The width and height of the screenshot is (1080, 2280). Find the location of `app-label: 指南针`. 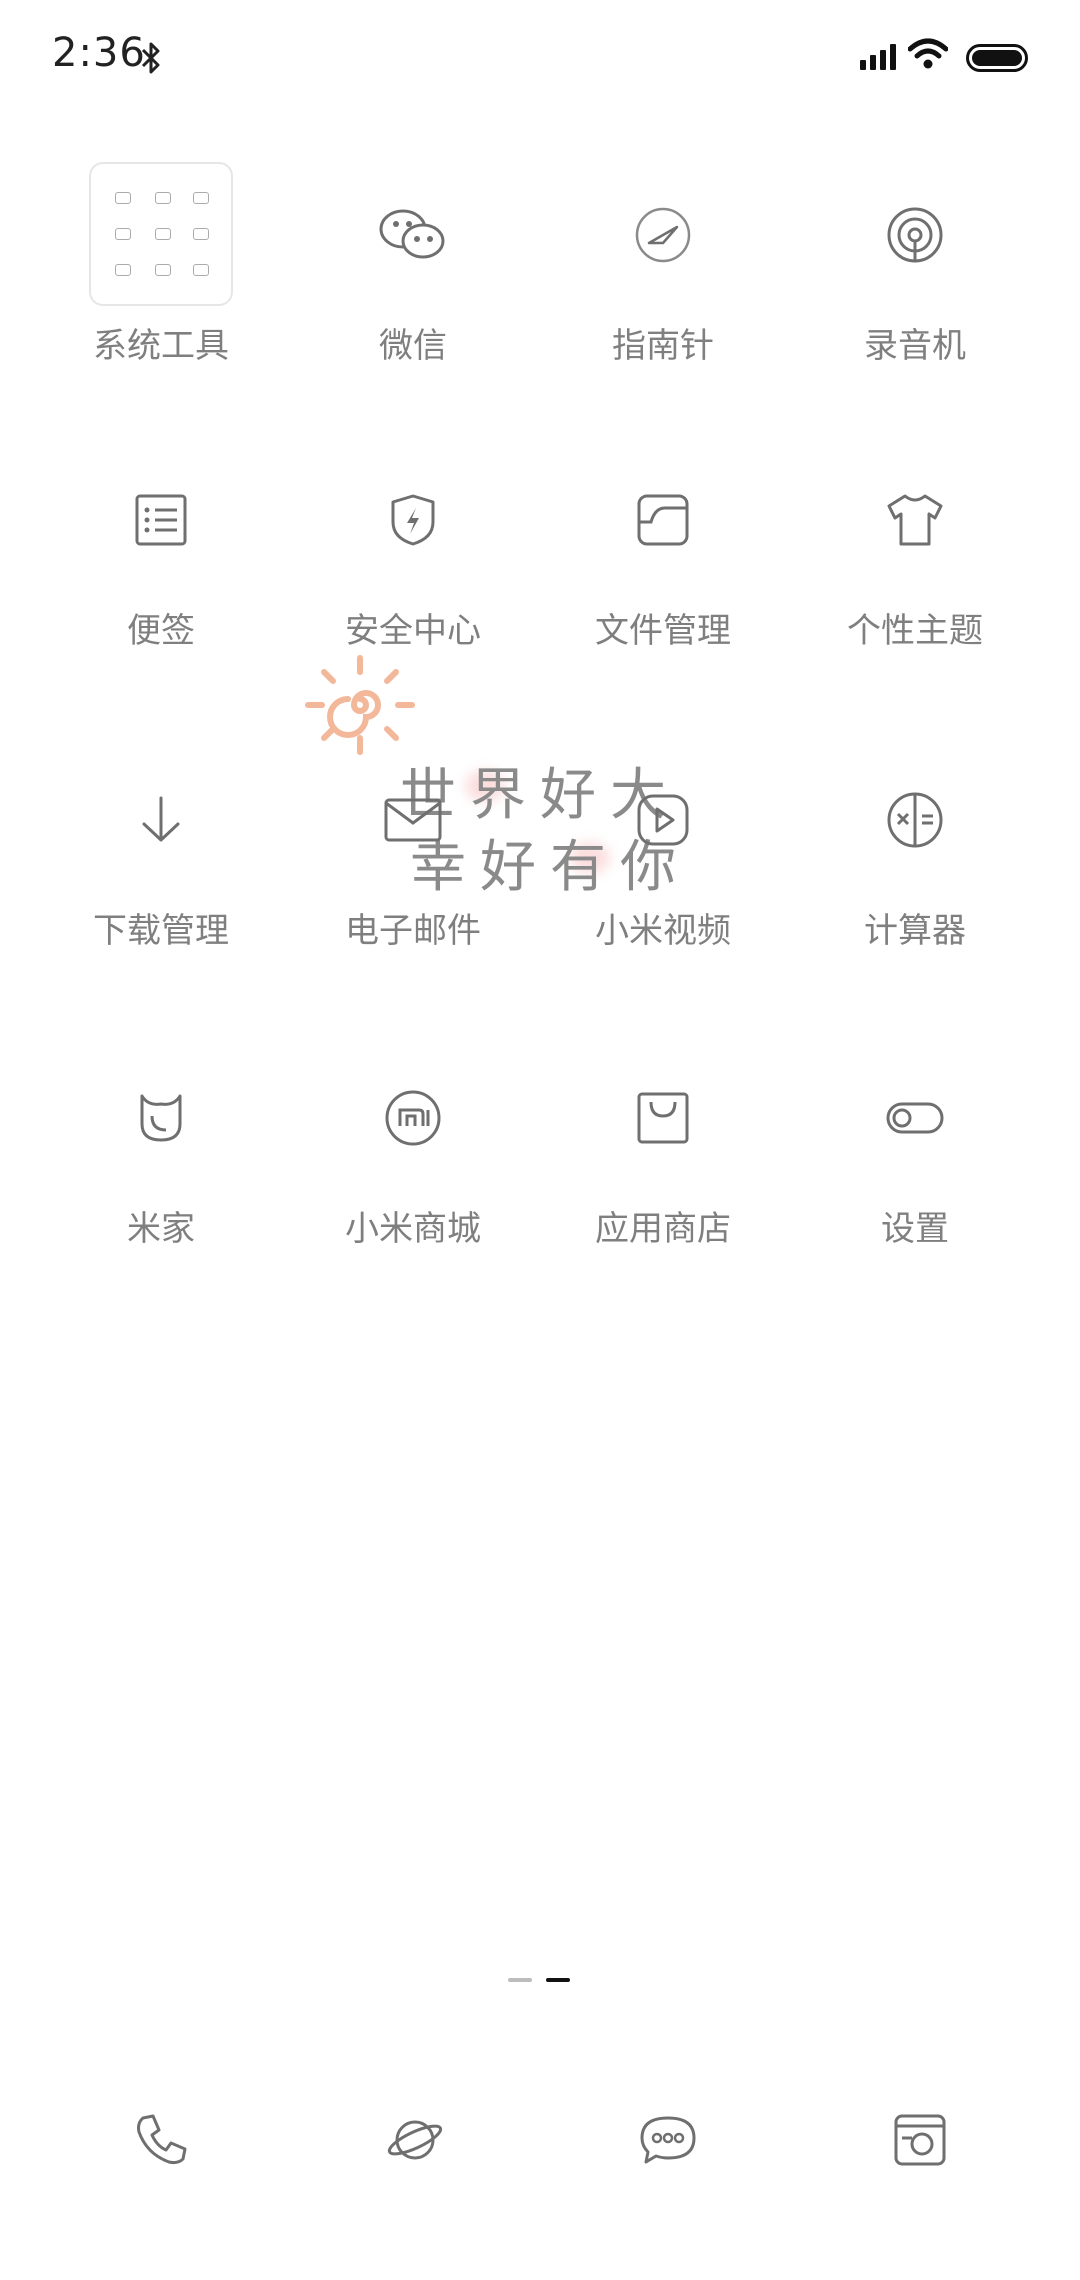

app-label: 指南针 is located at coordinates (663, 346).